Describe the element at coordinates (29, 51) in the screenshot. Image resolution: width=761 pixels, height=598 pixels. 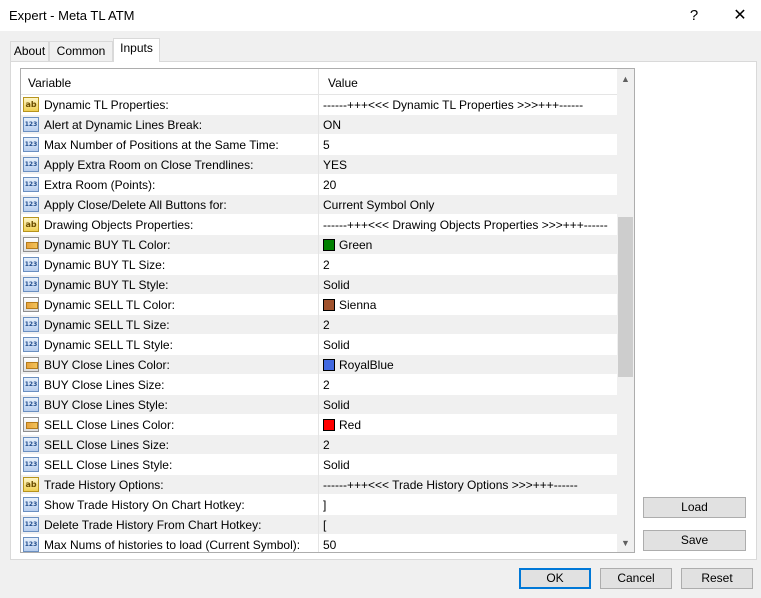
I see `tab-about: About` at that location.